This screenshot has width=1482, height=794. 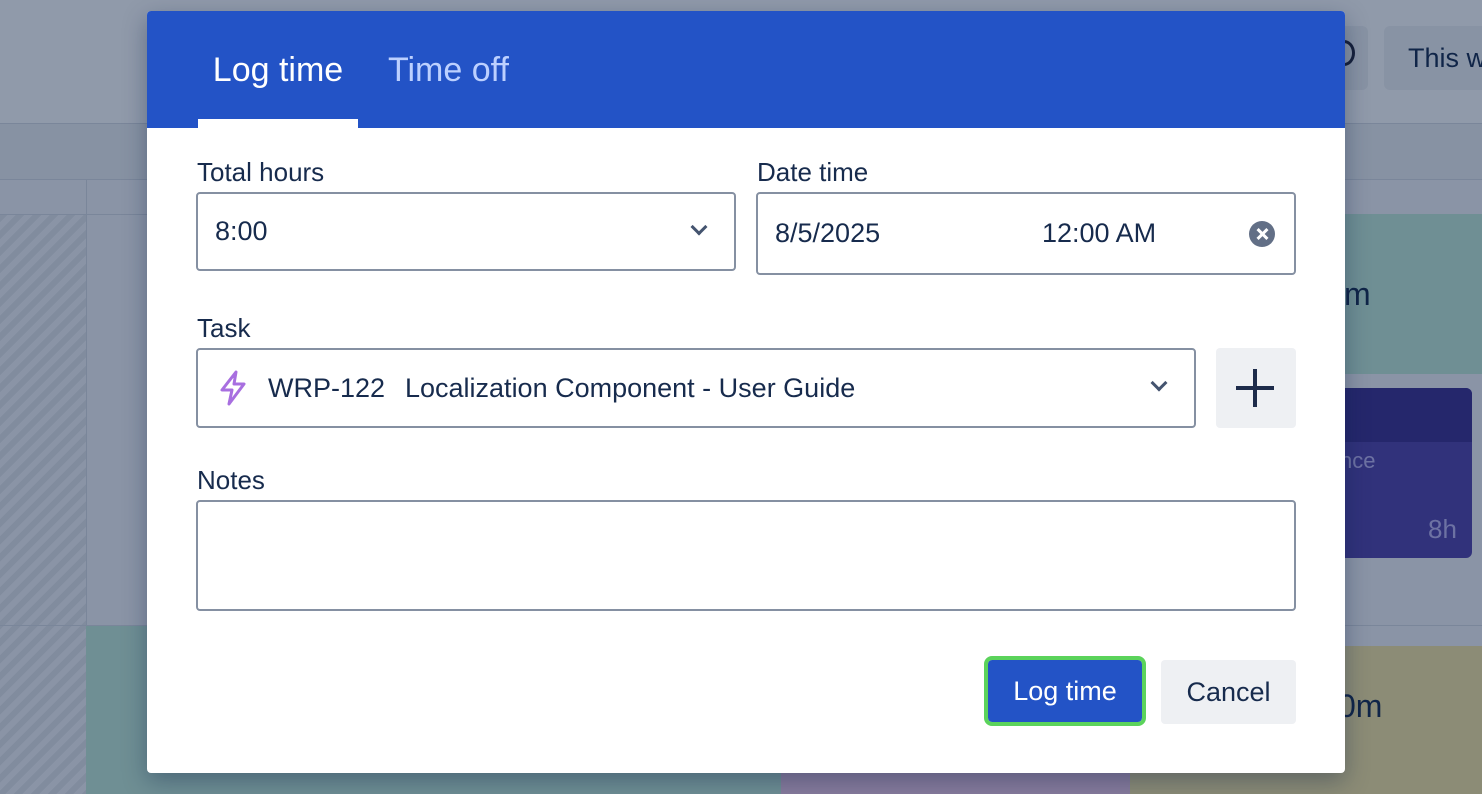 What do you see at coordinates (241, 231) in the screenshot?
I see `total-hours-value: 8:00` at bounding box center [241, 231].